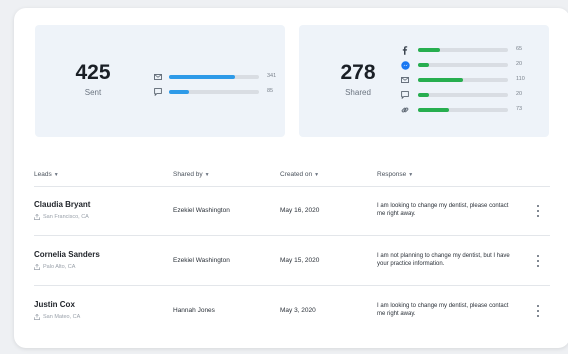 The width and height of the screenshot is (568, 354). Describe the element at coordinates (296, 174) in the screenshot. I see `header-created-on-label: Created on` at that location.